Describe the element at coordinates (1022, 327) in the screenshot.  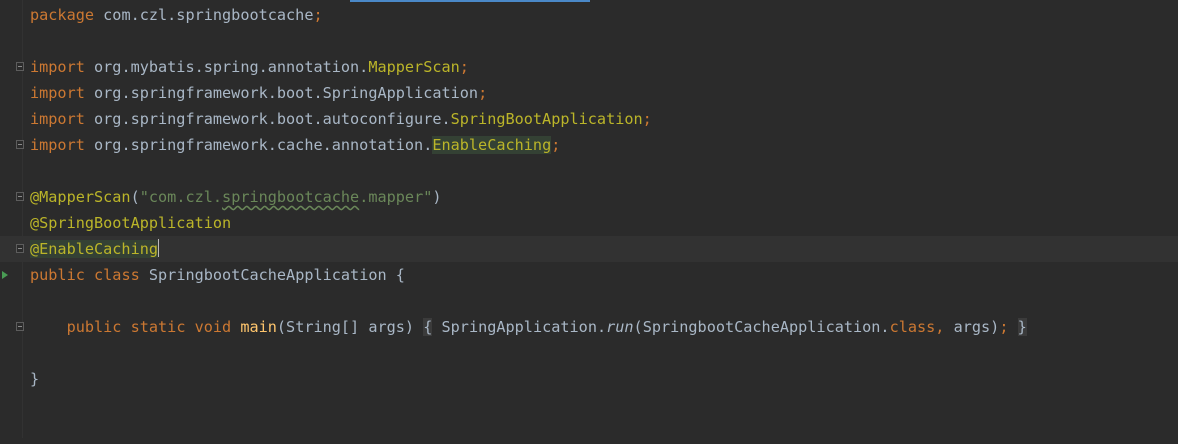
I see `folded-brace-close: }` at that location.